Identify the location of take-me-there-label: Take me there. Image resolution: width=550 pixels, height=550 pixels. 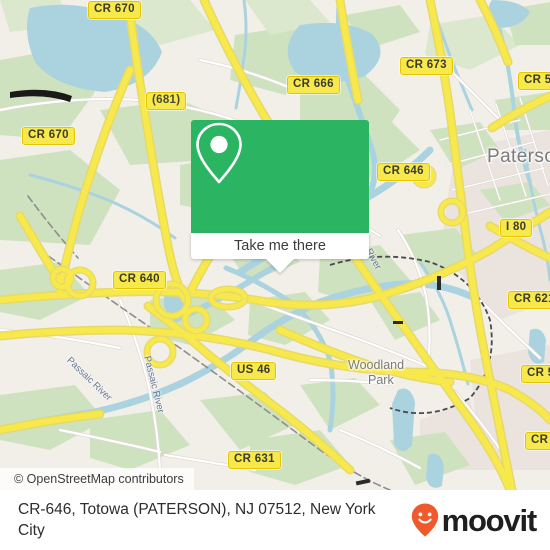
(280, 246).